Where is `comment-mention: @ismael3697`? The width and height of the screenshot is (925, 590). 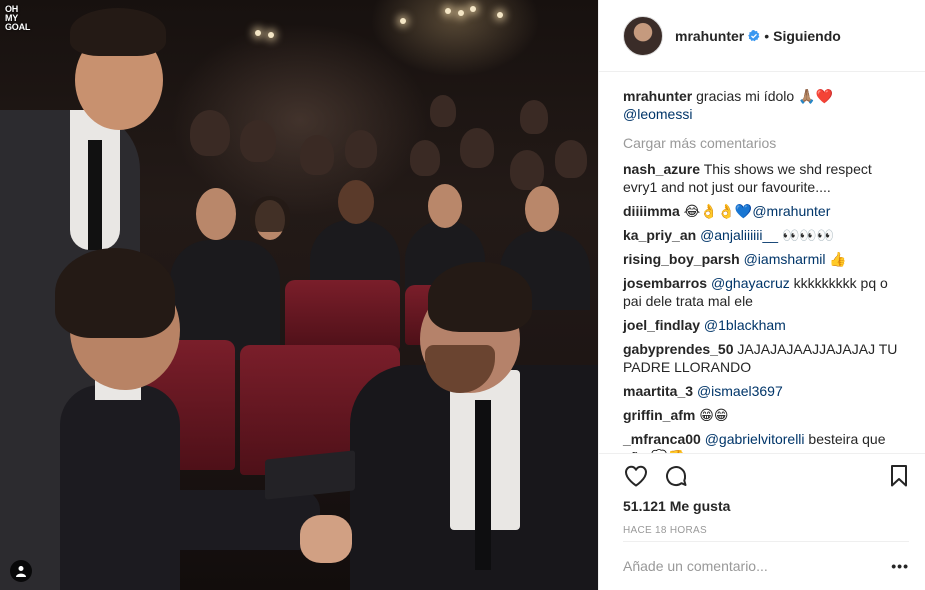
comment-mention: @ismael3697 is located at coordinates (740, 391).